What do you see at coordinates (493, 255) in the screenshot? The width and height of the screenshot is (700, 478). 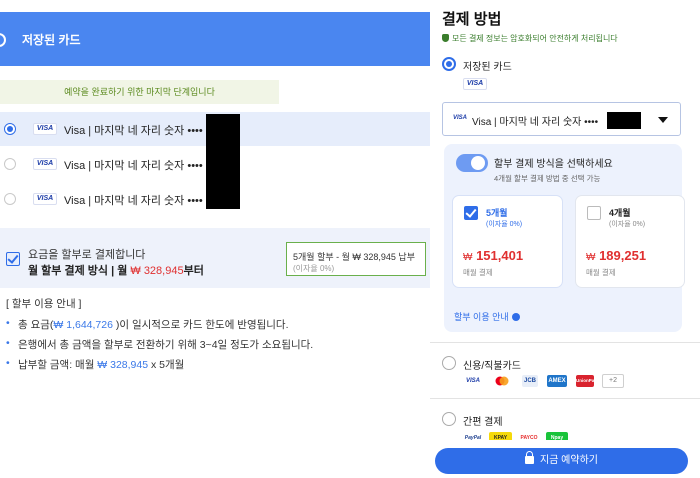 I see `option-price: ₩ 151,401` at bounding box center [493, 255].